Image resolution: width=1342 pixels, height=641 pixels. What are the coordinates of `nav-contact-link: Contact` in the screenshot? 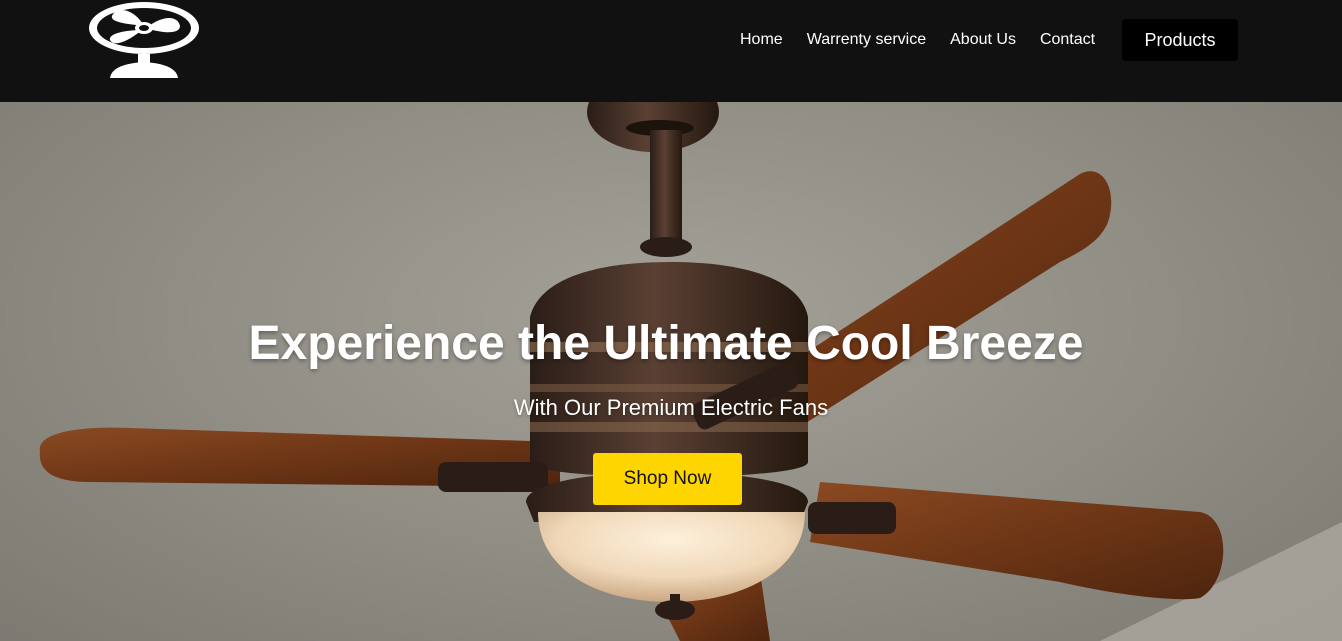 It's located at (1067, 40).